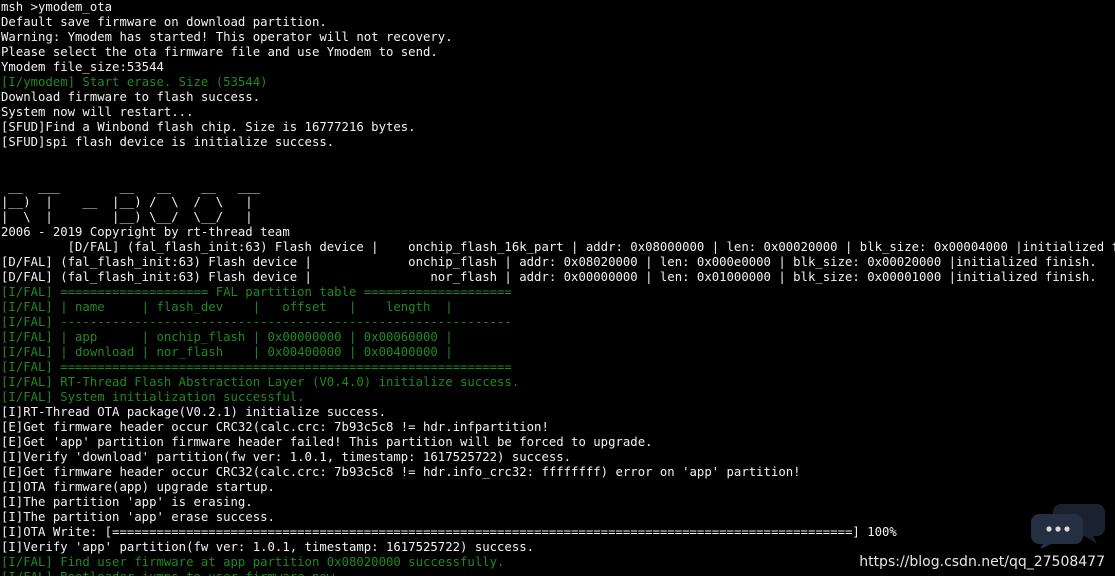 The height and width of the screenshot is (576, 1115). Describe the element at coordinates (131, 97) in the screenshot. I see `terminal-line: Download firmware to flash success.` at that location.